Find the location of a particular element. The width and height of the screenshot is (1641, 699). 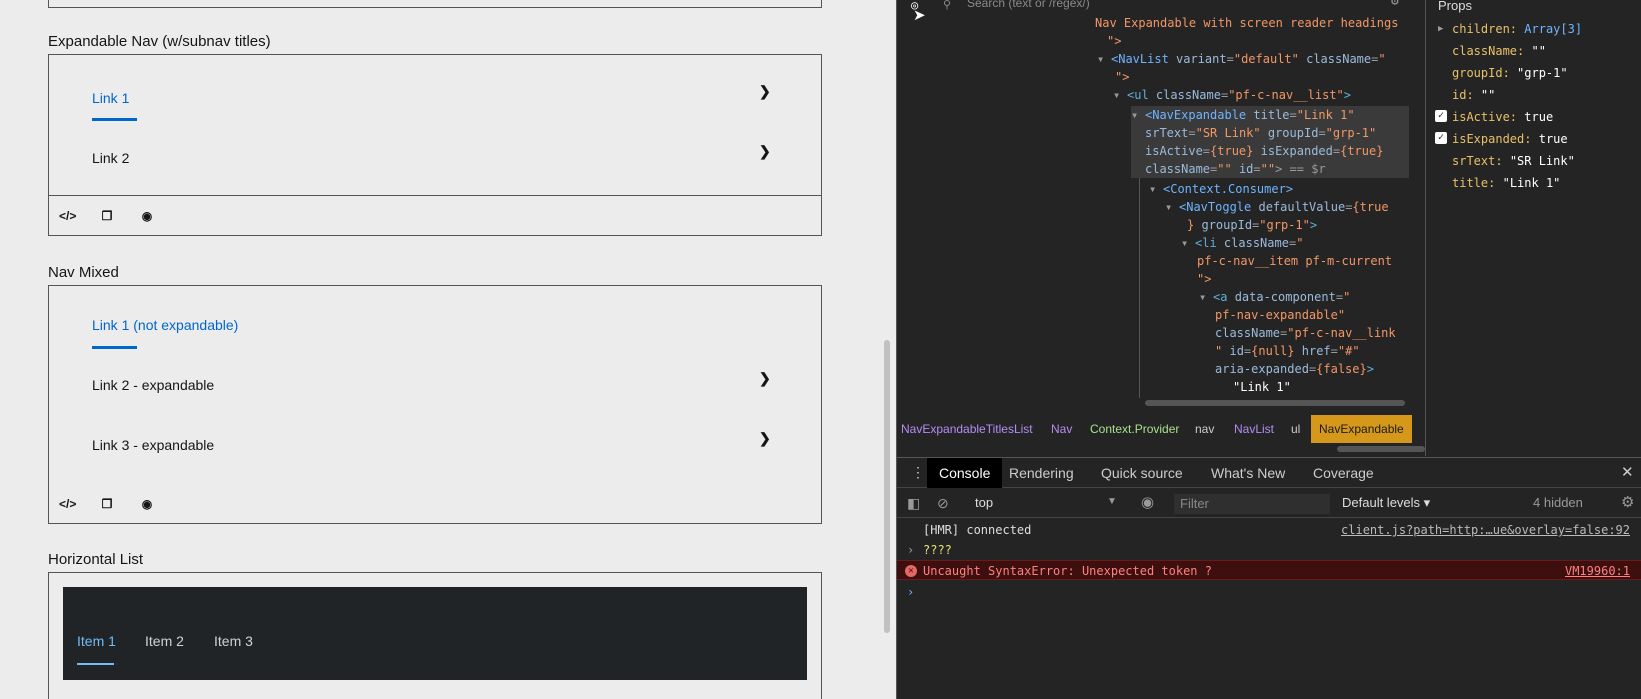

previous-card-edge is located at coordinates (435, 4).